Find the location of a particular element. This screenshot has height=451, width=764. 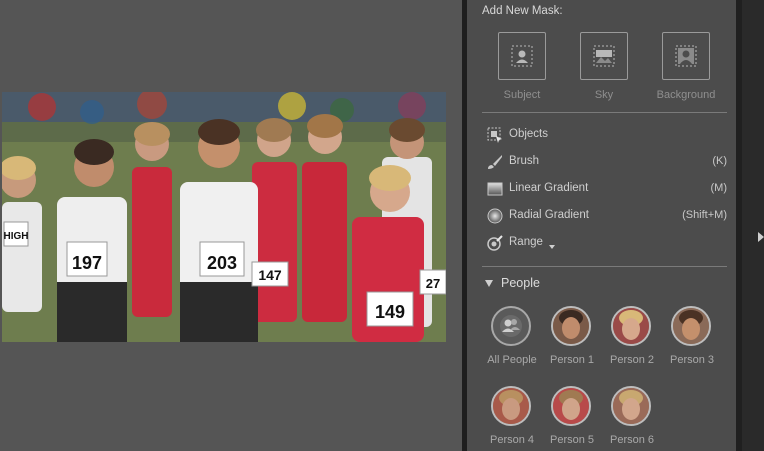

range-icon is located at coordinates (495, 243).